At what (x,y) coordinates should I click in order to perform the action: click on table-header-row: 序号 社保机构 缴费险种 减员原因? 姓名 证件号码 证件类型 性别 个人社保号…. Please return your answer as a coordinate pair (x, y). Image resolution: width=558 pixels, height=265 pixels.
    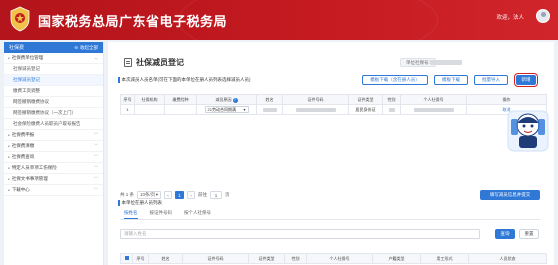
    Looking at the image, I should click on (333, 99).